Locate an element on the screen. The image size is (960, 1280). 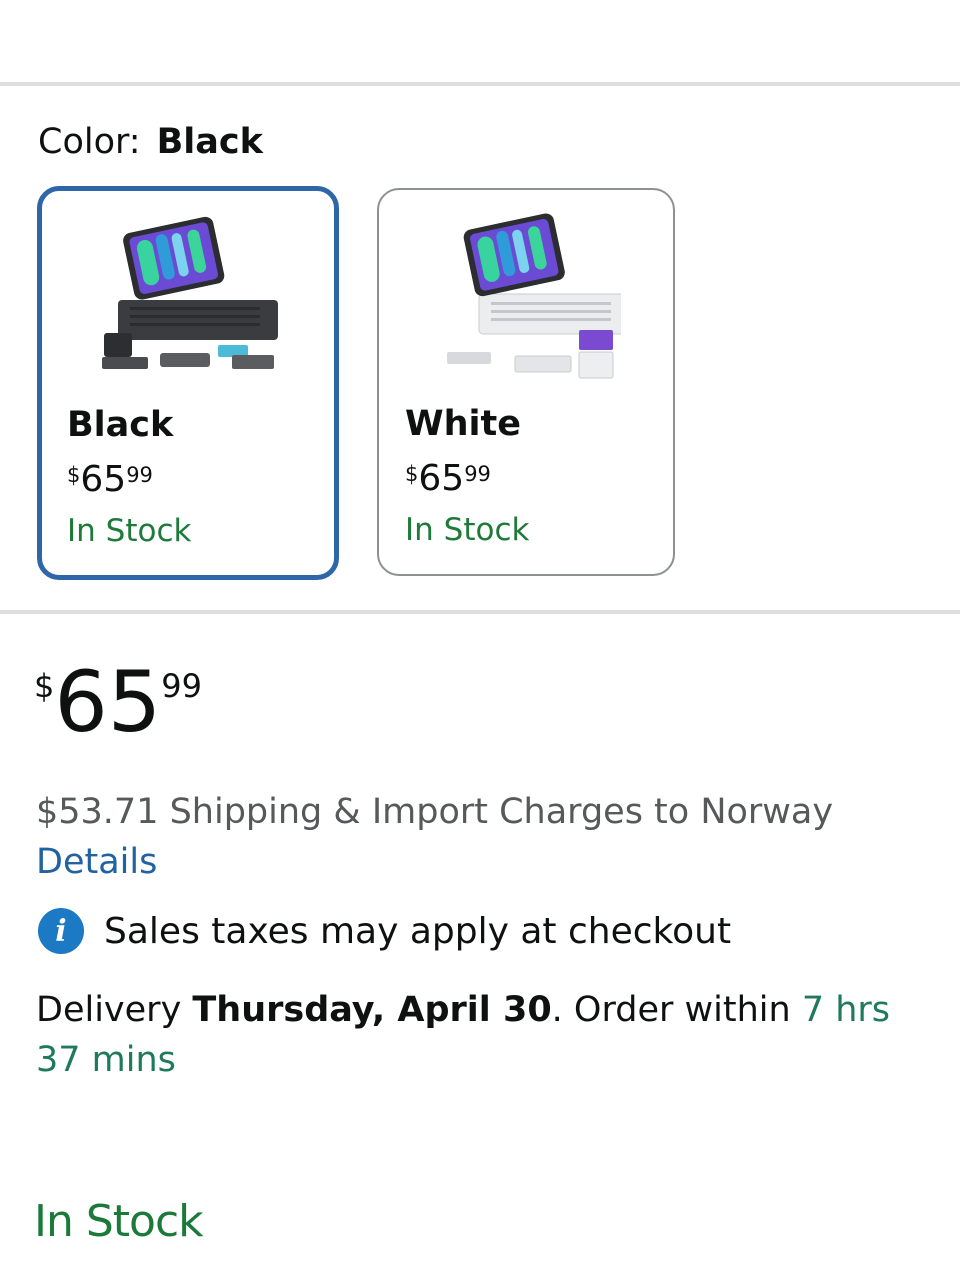
availability-status: In Stock is located at coordinates (119, 1221).